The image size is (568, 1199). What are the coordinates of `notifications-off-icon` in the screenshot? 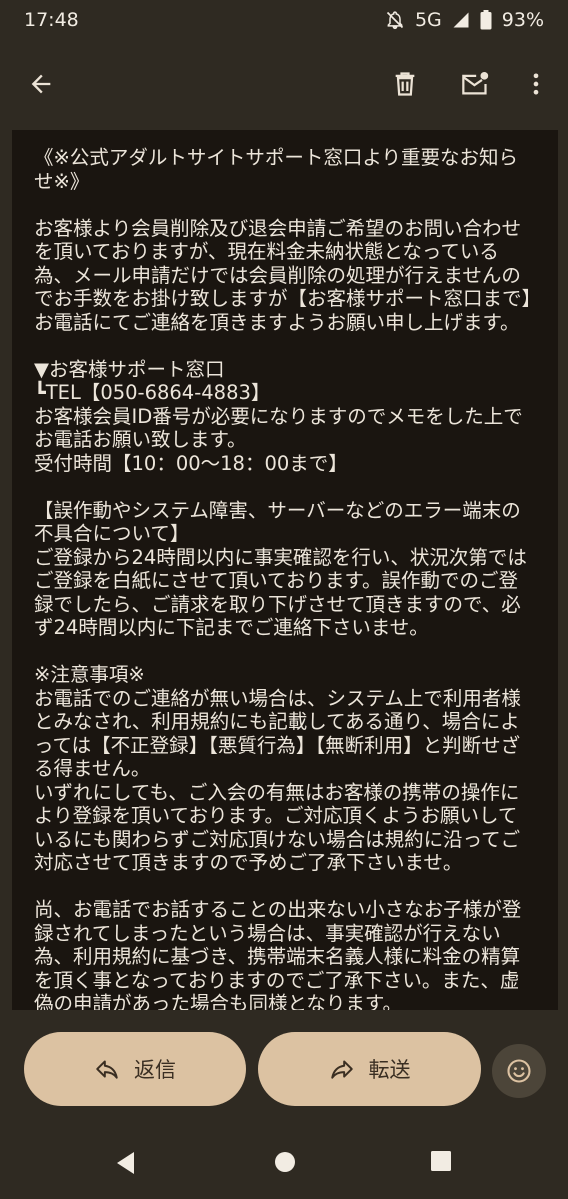 It's located at (395, 20).